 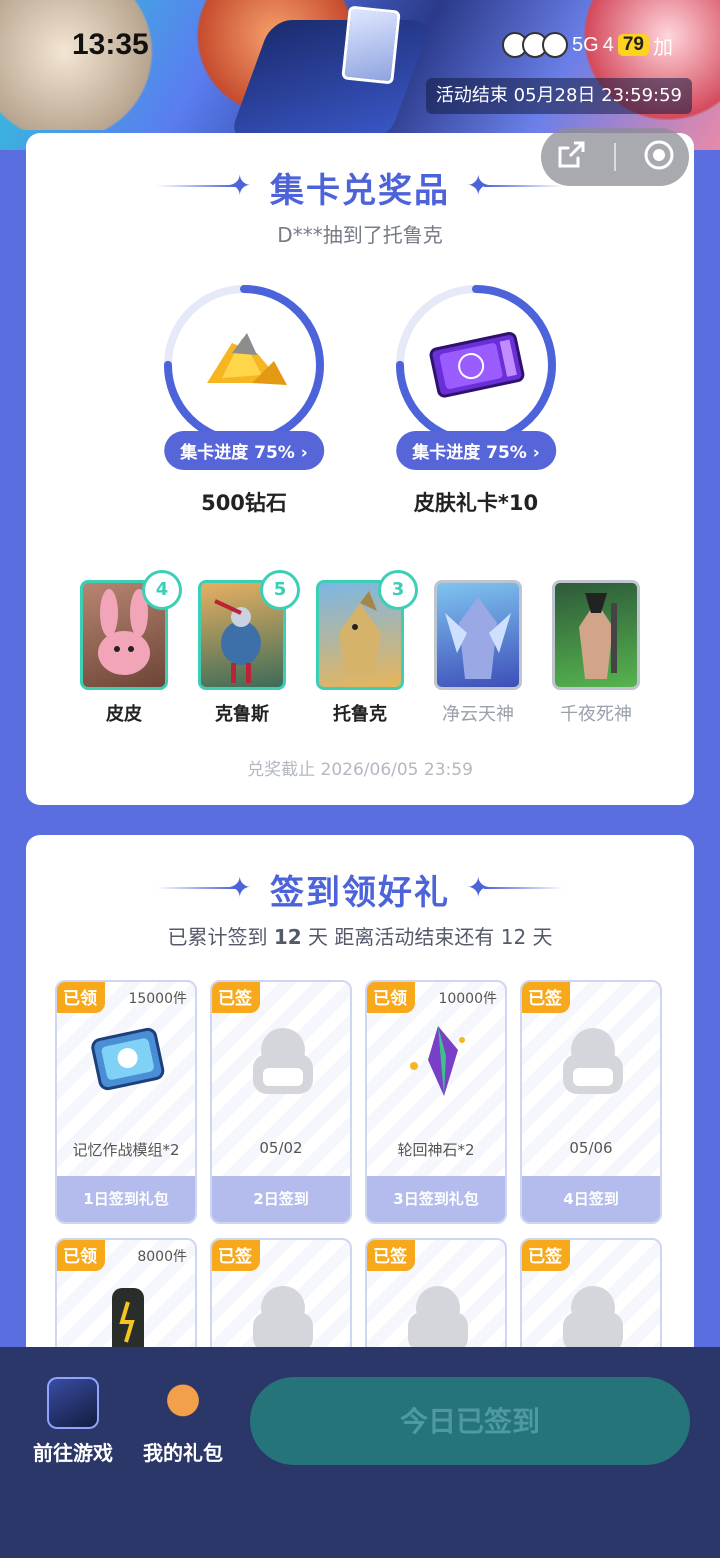 What do you see at coordinates (596, 653) in the screenshot?
I see `collect-card: 千夜死神` at bounding box center [596, 653].